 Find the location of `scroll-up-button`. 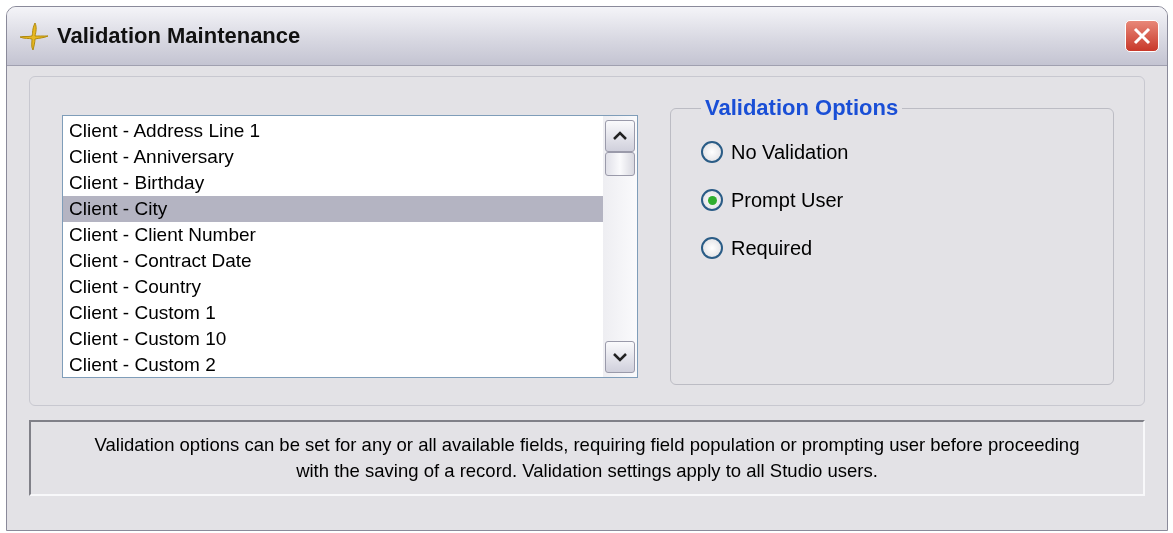

scroll-up-button is located at coordinates (620, 136).